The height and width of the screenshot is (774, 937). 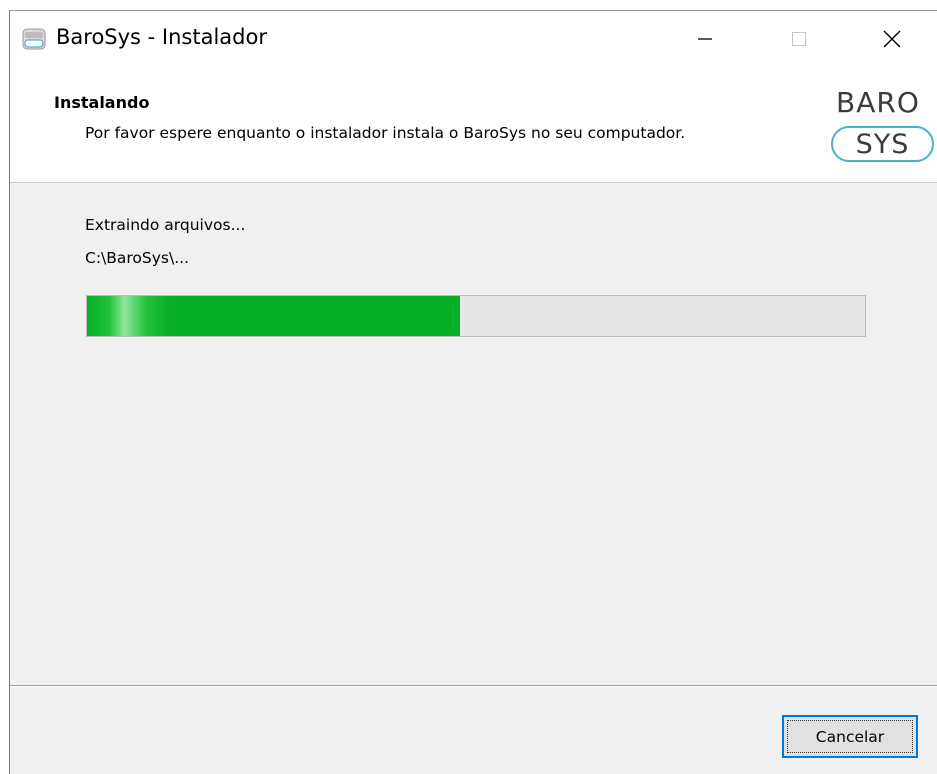 I want to click on cancel-button: Cancelar, so click(x=850, y=736).